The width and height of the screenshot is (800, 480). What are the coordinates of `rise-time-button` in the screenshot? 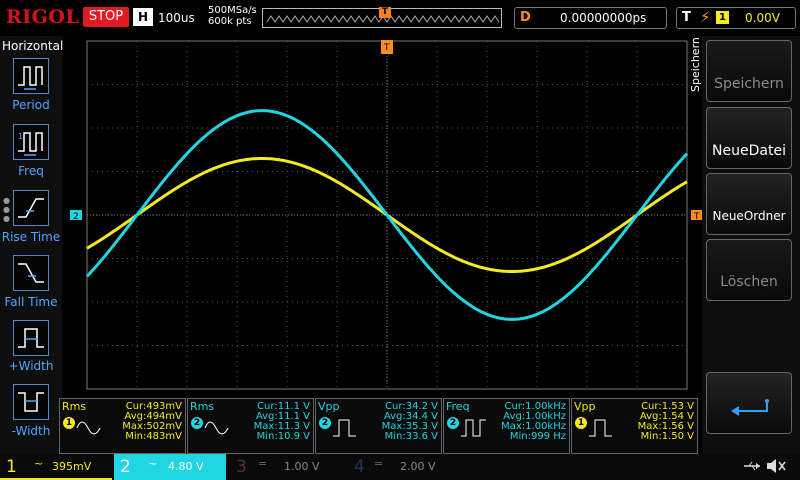 It's located at (31, 208).